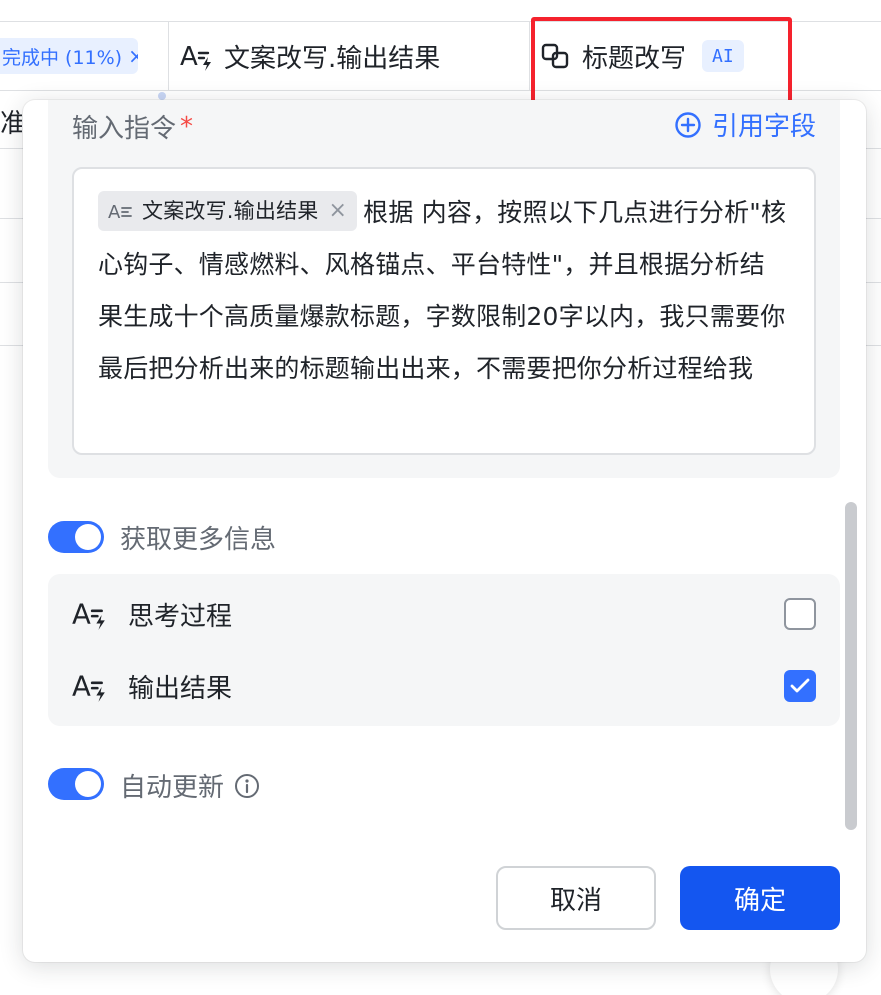 This screenshot has height=995, width=881. What do you see at coordinates (198, 540) in the screenshot?
I see `more-info-label: 获取更多信息` at bounding box center [198, 540].